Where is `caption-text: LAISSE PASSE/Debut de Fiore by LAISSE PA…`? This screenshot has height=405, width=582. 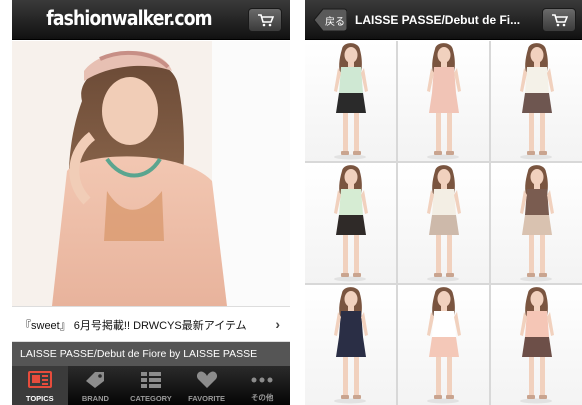
caption-text: LAISSE PASSE/Debut de Fiore by LAISSE PA… is located at coordinates (139, 354).